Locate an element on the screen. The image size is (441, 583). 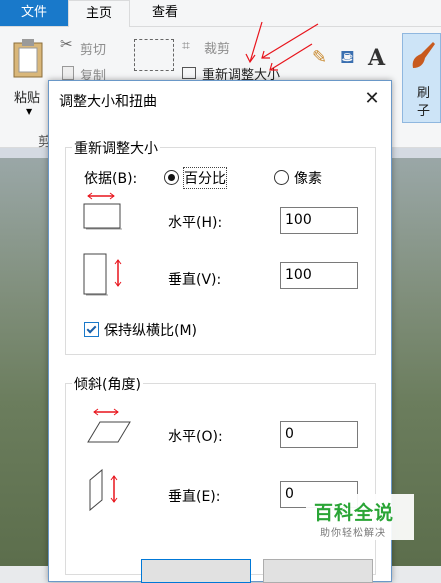
horizontal-skew-icon is located at coordinates (109, 425).